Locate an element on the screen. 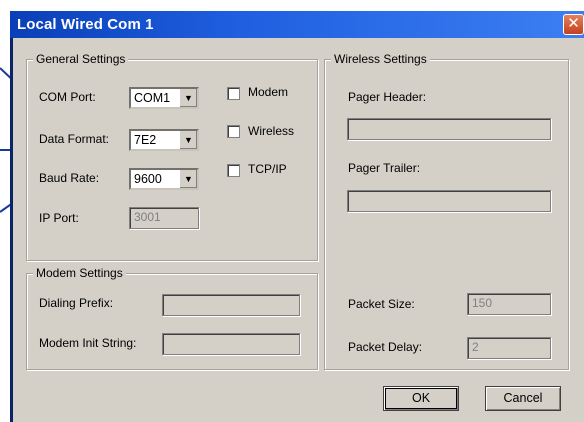 Image resolution: width=584 pixels, height=422 pixels. ok-button: OK is located at coordinates (421, 398).